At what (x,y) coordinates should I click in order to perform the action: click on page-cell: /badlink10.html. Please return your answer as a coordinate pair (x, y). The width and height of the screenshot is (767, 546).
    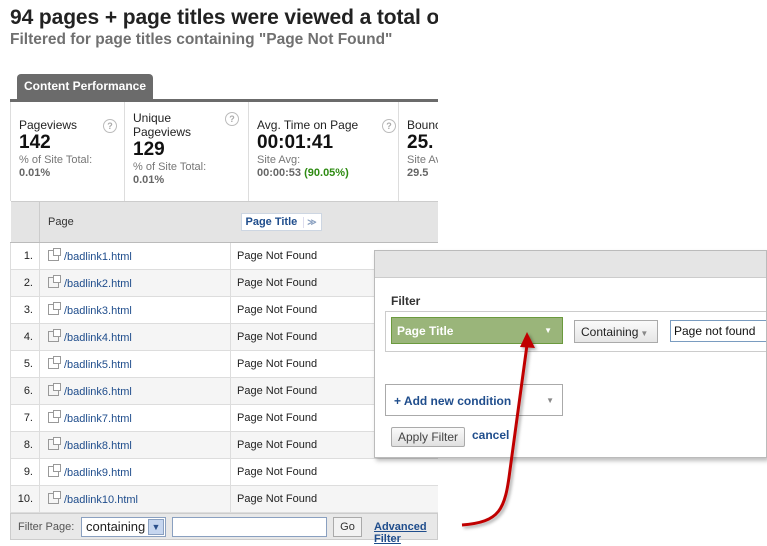
    Looking at the image, I should click on (135, 499).